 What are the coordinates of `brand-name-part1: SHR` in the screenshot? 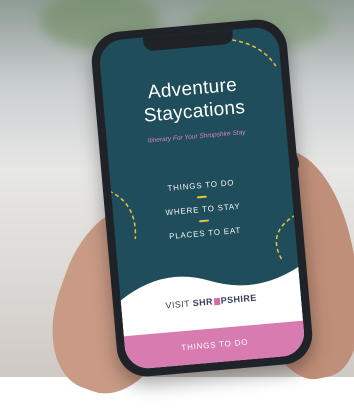 It's located at (203, 302).